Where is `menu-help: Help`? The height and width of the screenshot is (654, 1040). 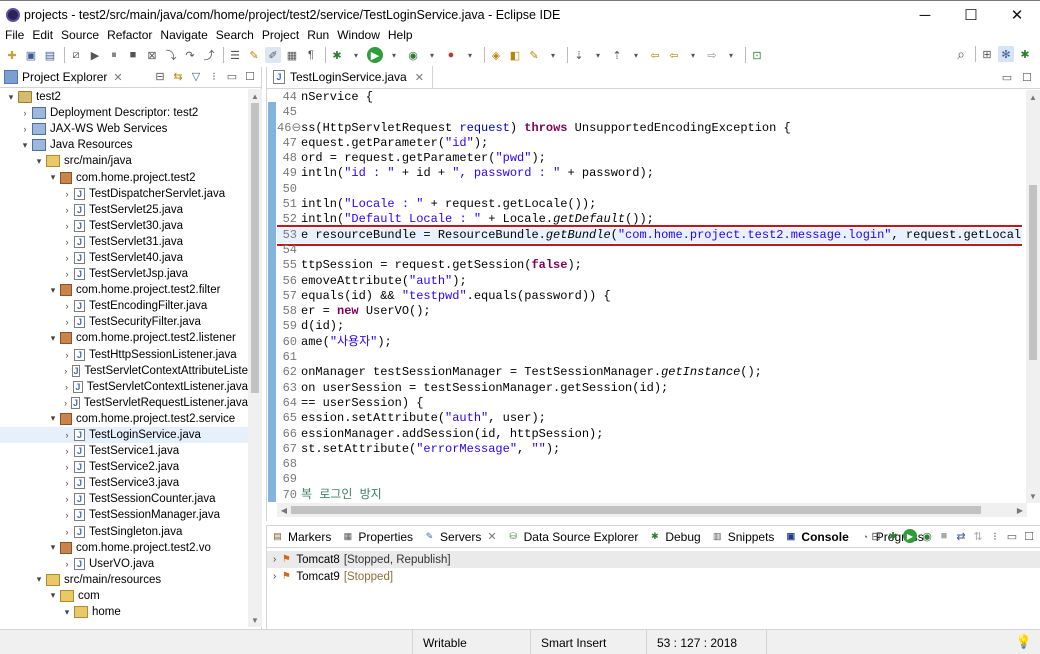 menu-help: Help is located at coordinates (400, 35).